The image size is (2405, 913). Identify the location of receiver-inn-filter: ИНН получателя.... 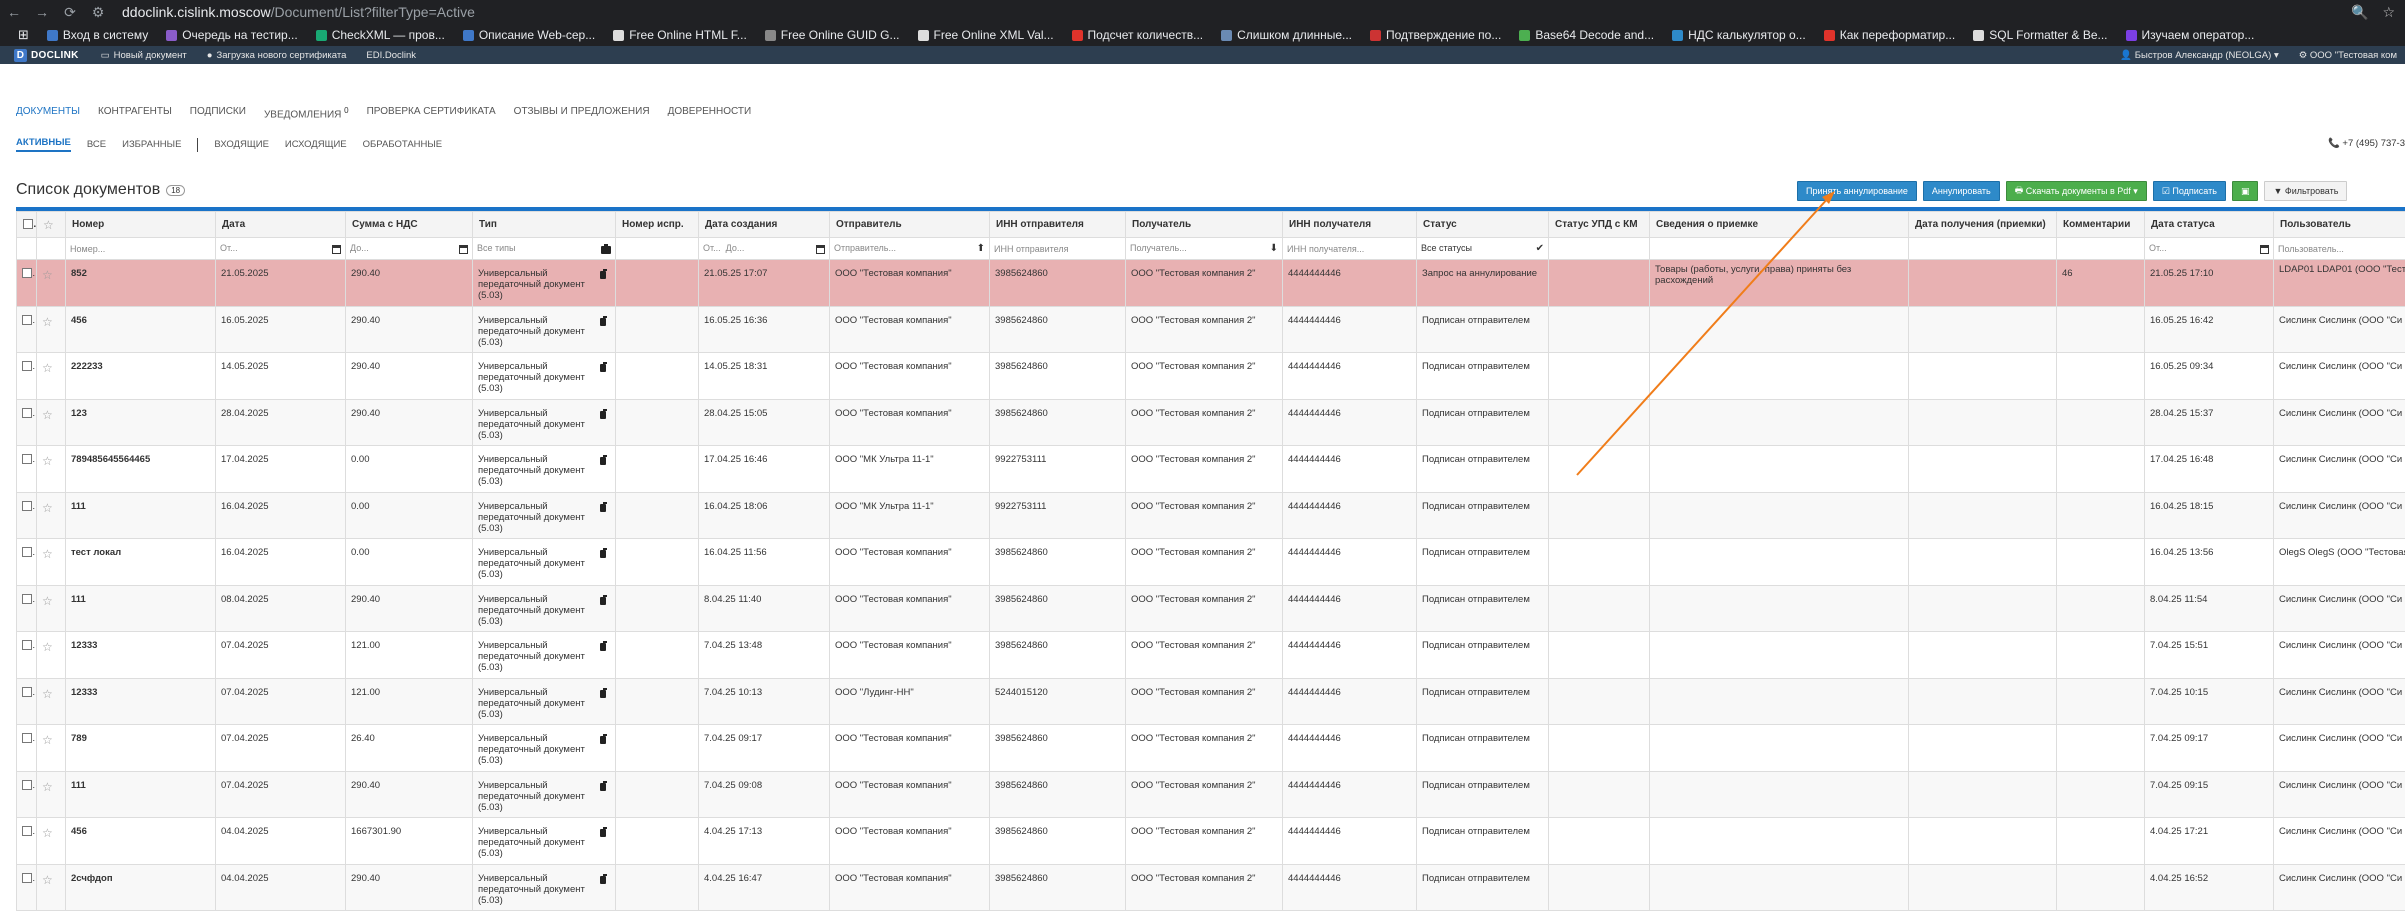
(1349, 248).